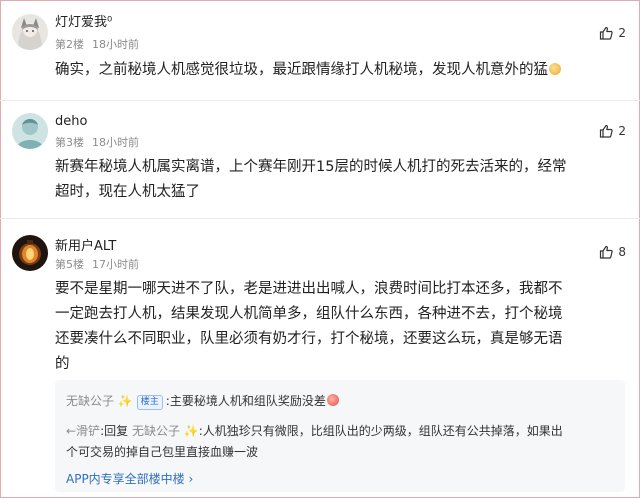 This screenshot has width=640, height=498. I want to click on smiley-emoji-icon, so click(555, 69).